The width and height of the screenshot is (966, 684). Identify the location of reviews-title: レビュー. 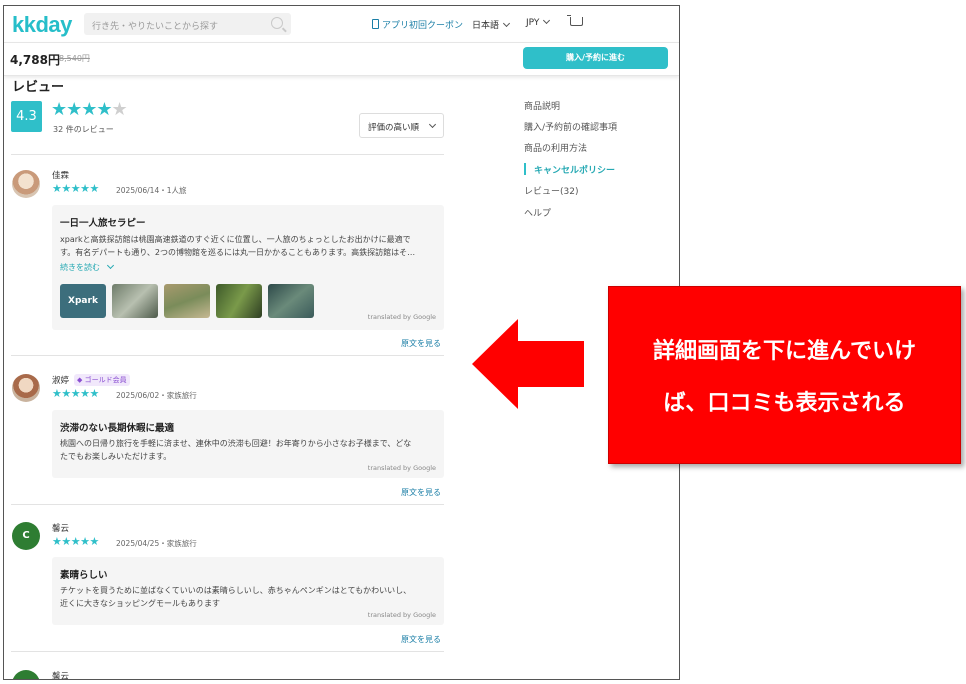
(38, 87).